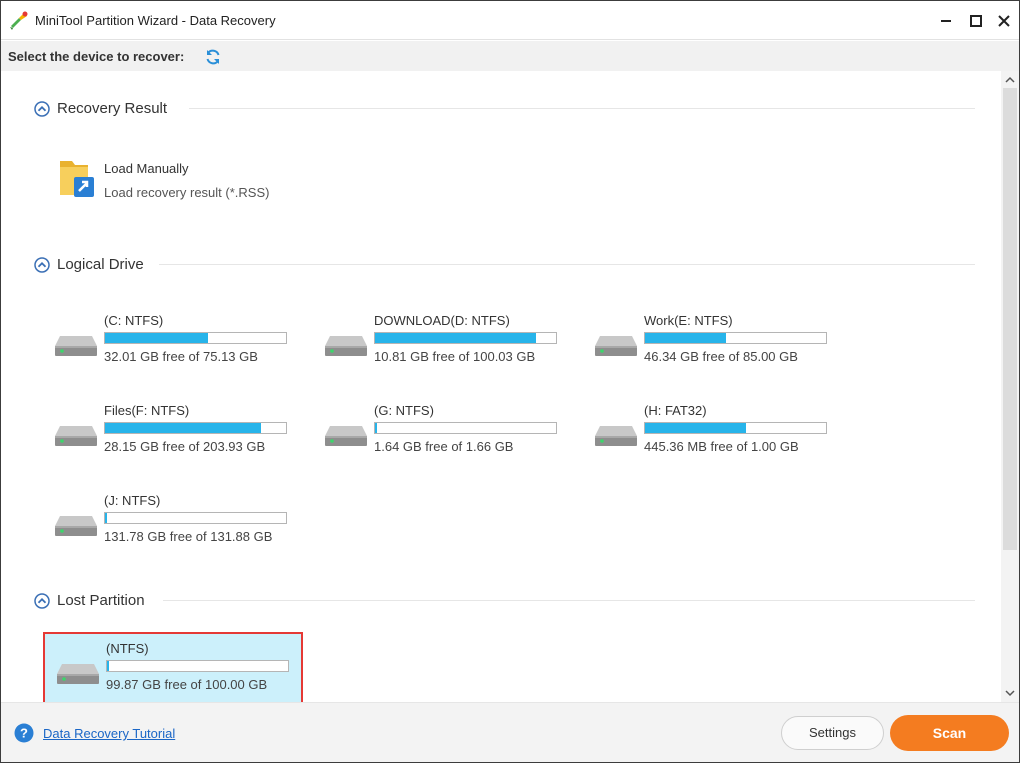  What do you see at coordinates (213, 57) in the screenshot?
I see `refresh-icon` at bounding box center [213, 57].